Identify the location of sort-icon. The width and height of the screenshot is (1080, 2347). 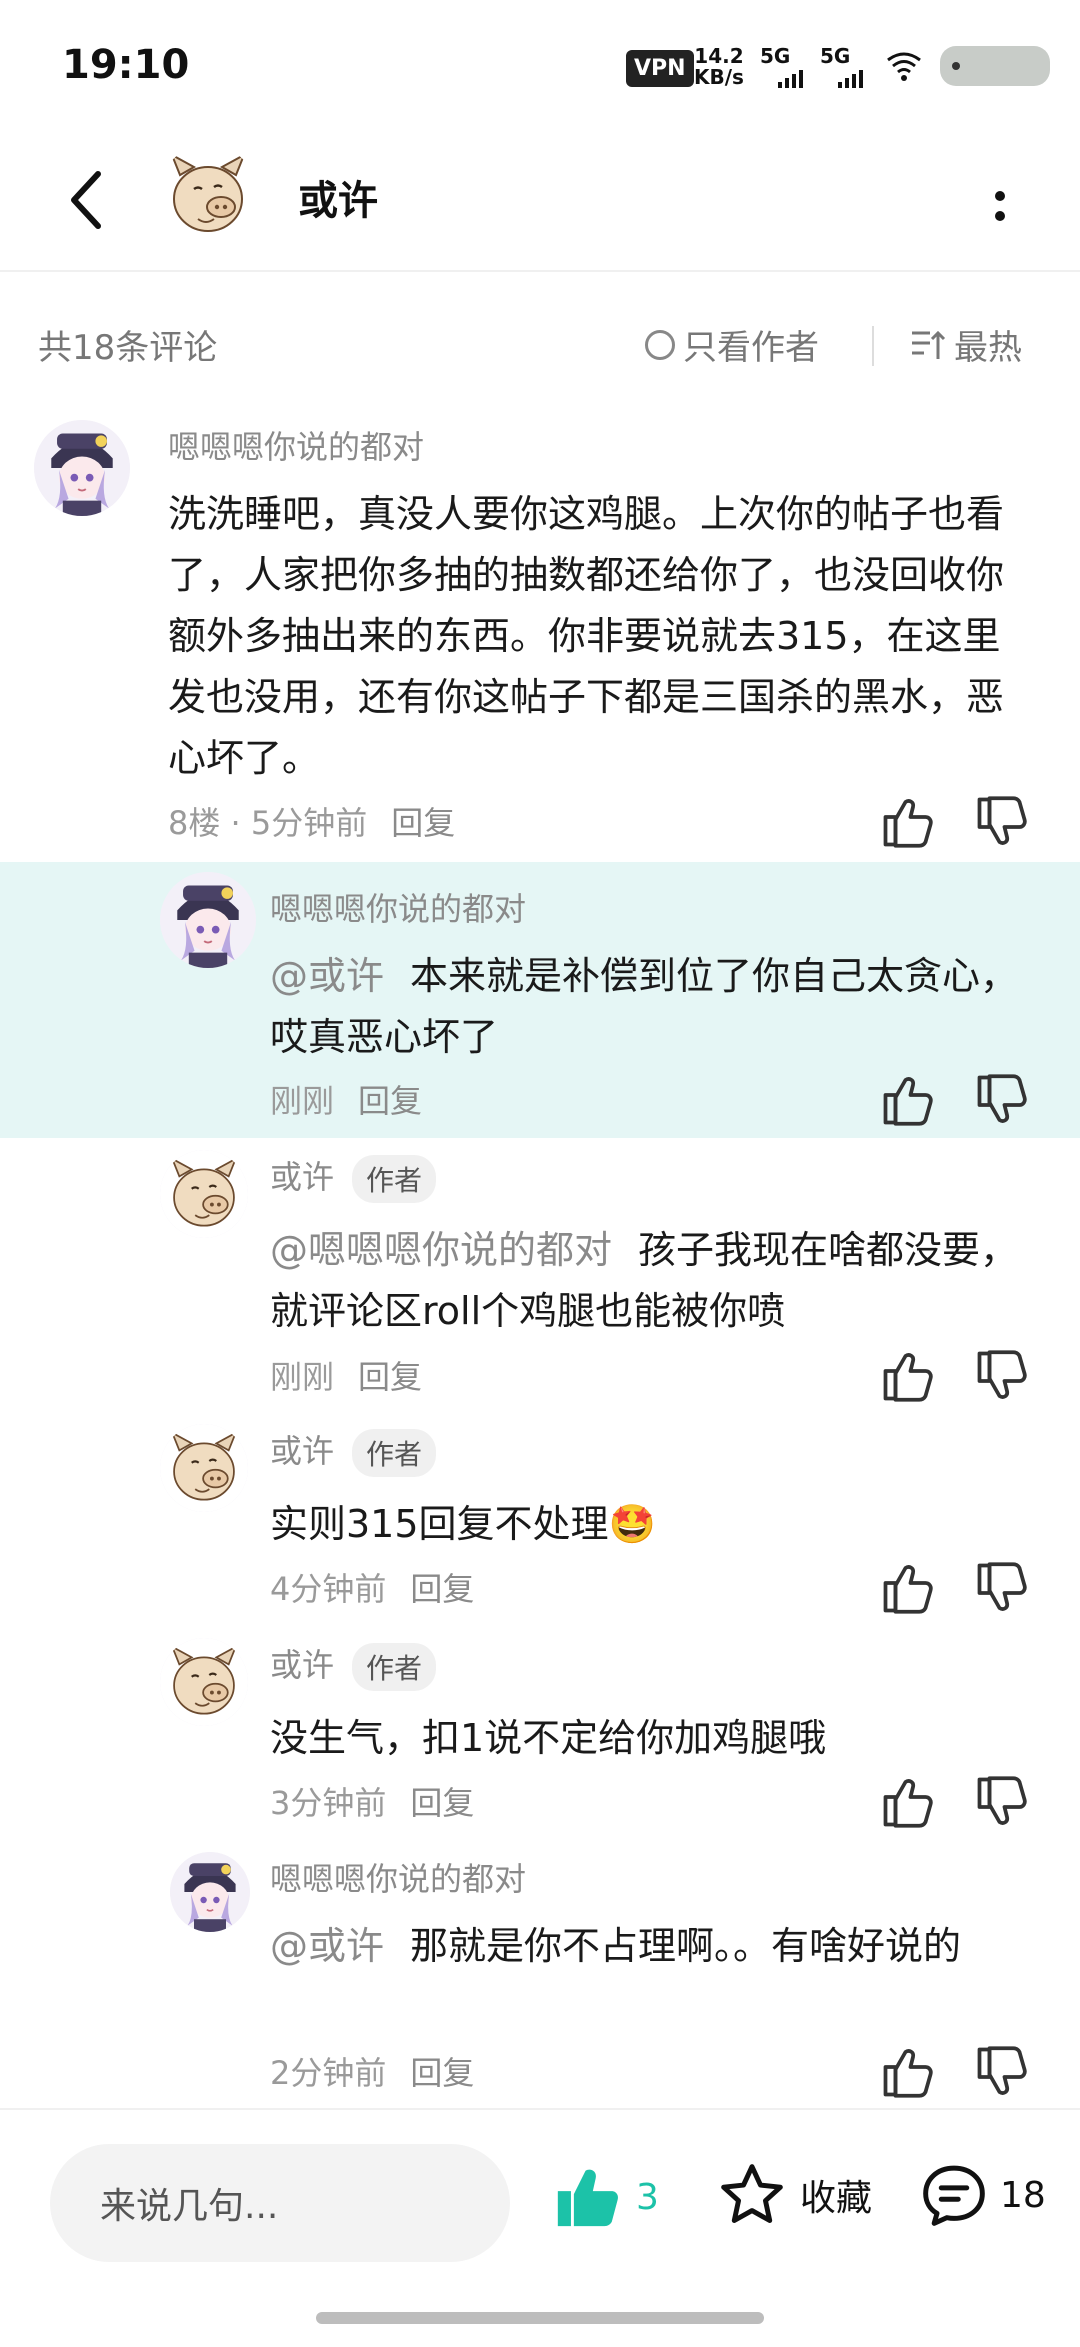
(929, 344).